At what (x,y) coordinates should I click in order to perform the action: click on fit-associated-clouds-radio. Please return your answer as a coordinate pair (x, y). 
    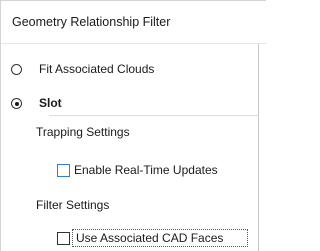
    Looking at the image, I should click on (16, 69).